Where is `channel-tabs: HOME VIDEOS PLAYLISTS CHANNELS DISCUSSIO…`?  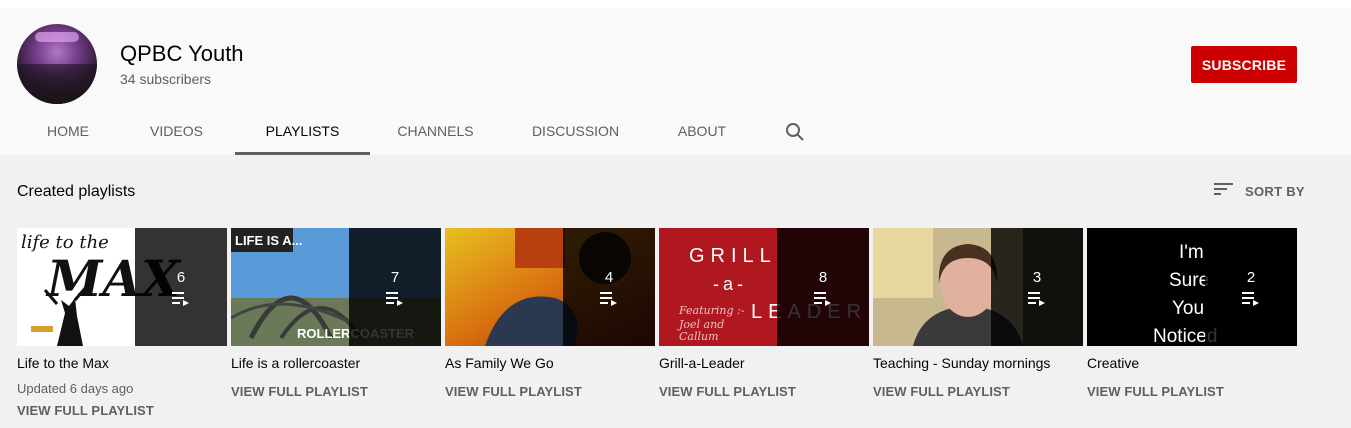
channel-tabs: HOME VIDEOS PLAYLISTS CHANNELS DISCUSSIO… is located at coordinates (450, 131).